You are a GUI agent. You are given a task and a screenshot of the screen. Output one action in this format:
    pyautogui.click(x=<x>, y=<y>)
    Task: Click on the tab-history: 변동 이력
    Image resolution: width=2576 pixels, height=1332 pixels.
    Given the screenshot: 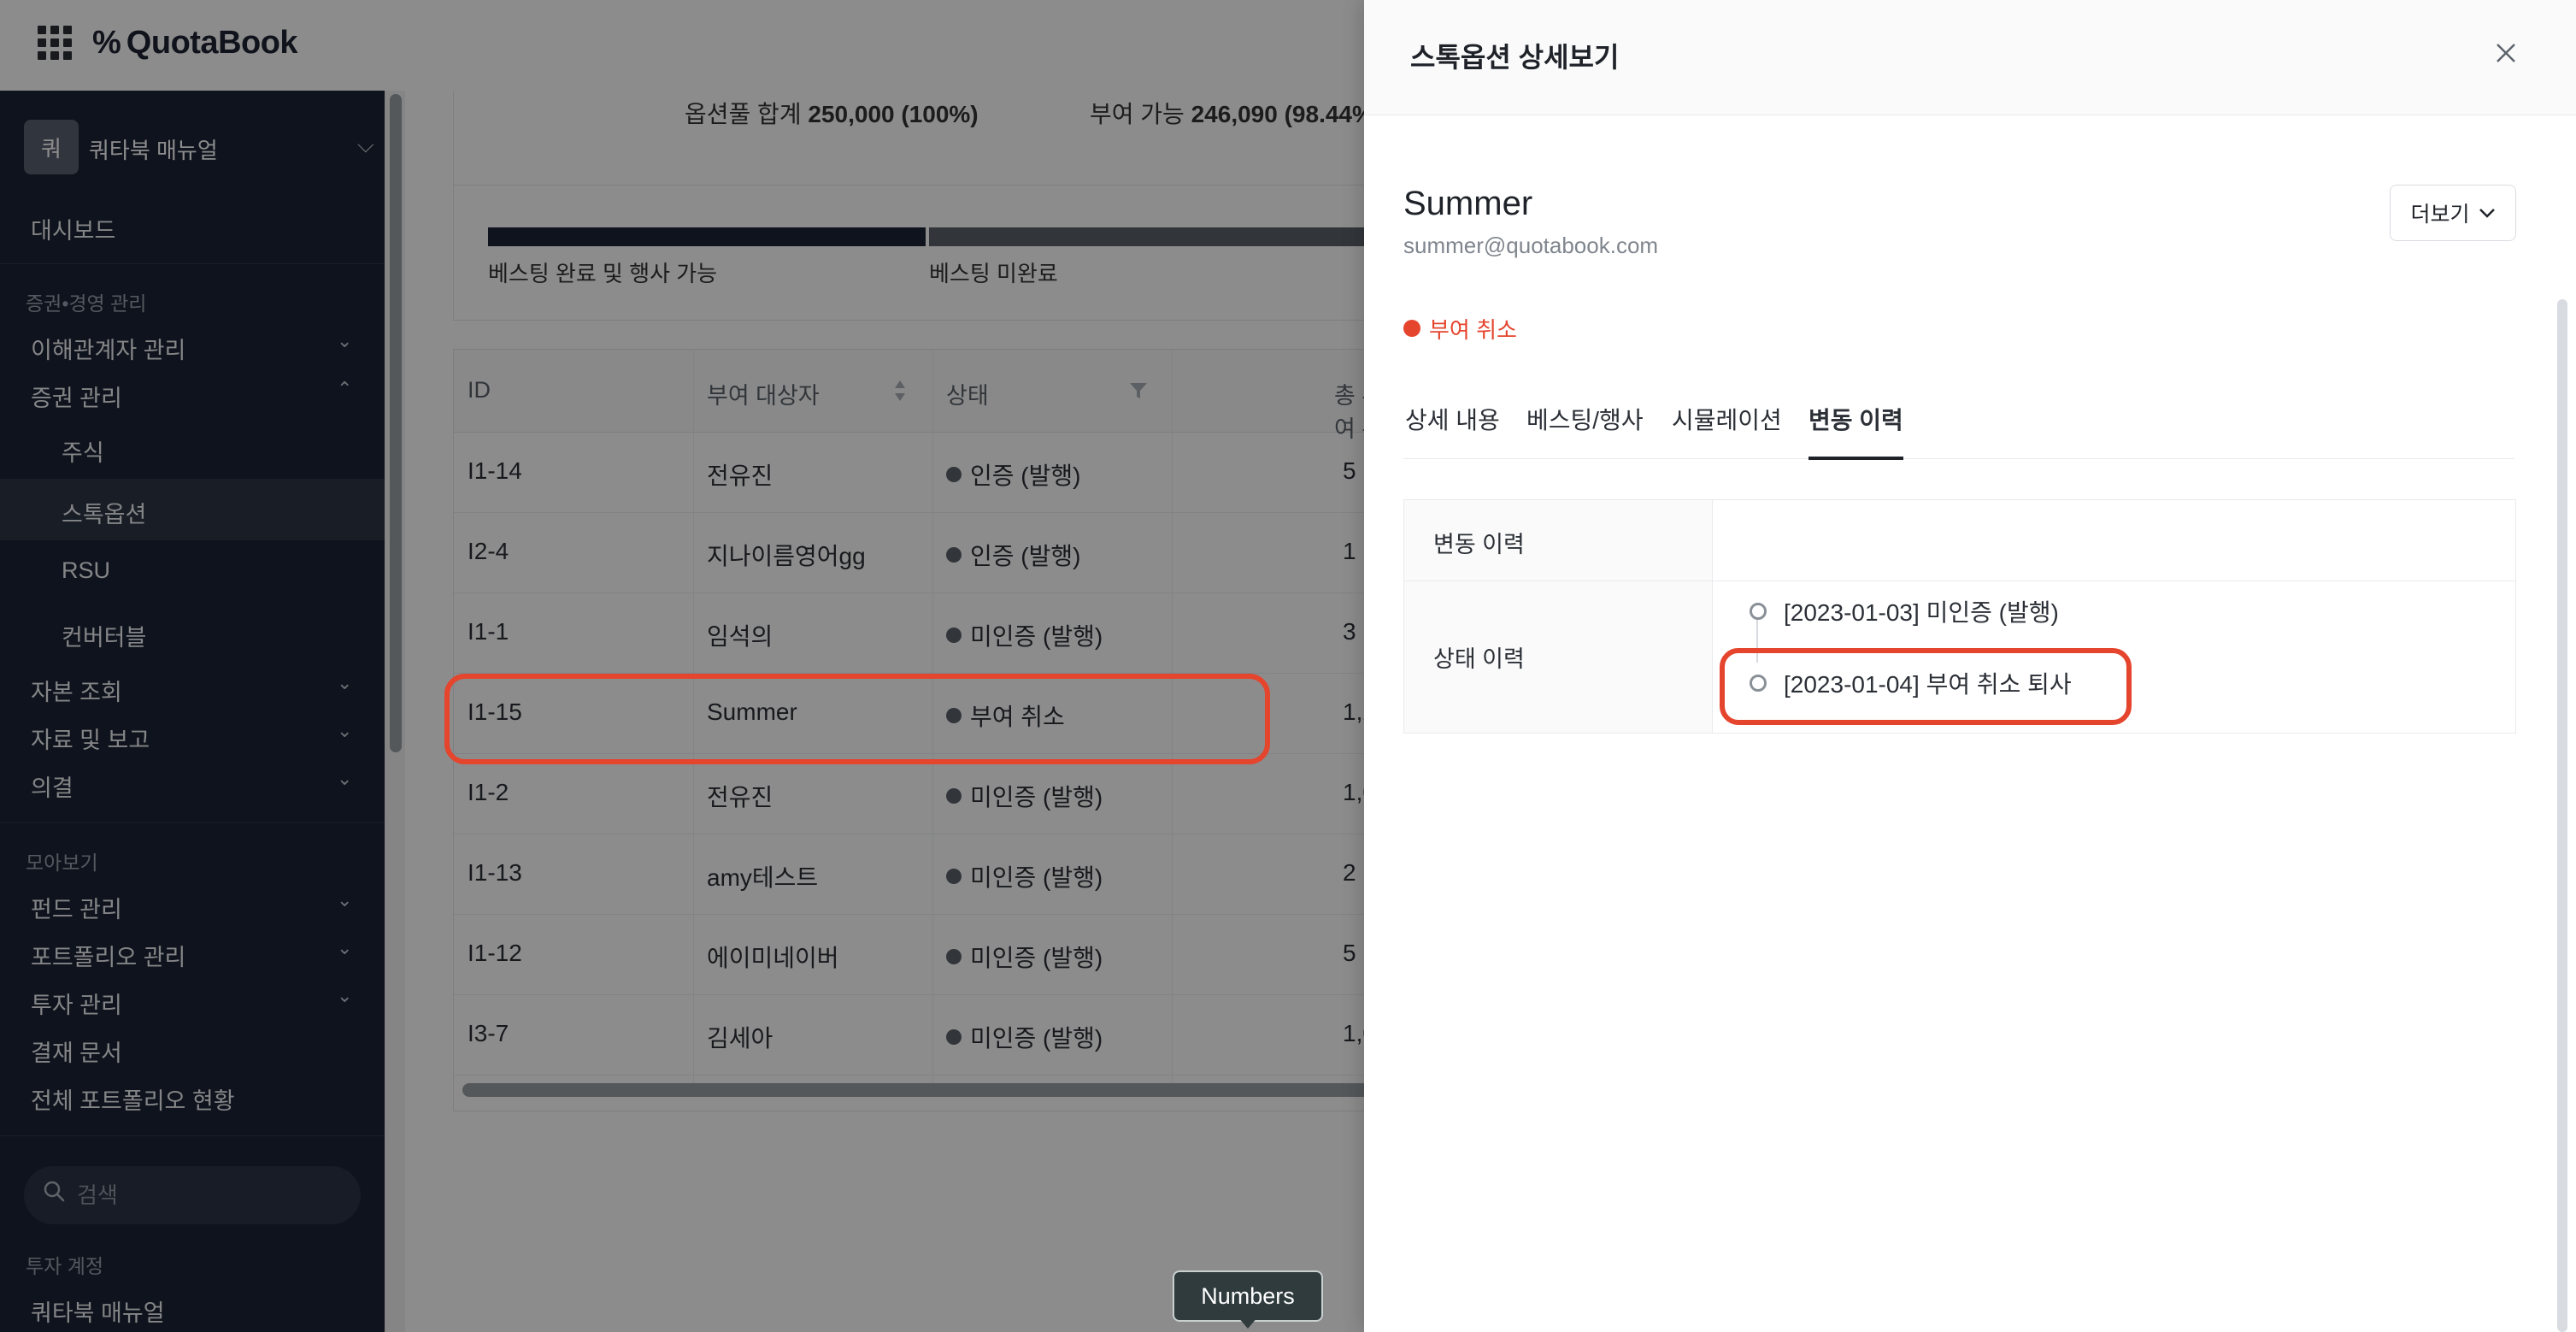 What is the action you would take?
    pyautogui.click(x=1855, y=431)
    